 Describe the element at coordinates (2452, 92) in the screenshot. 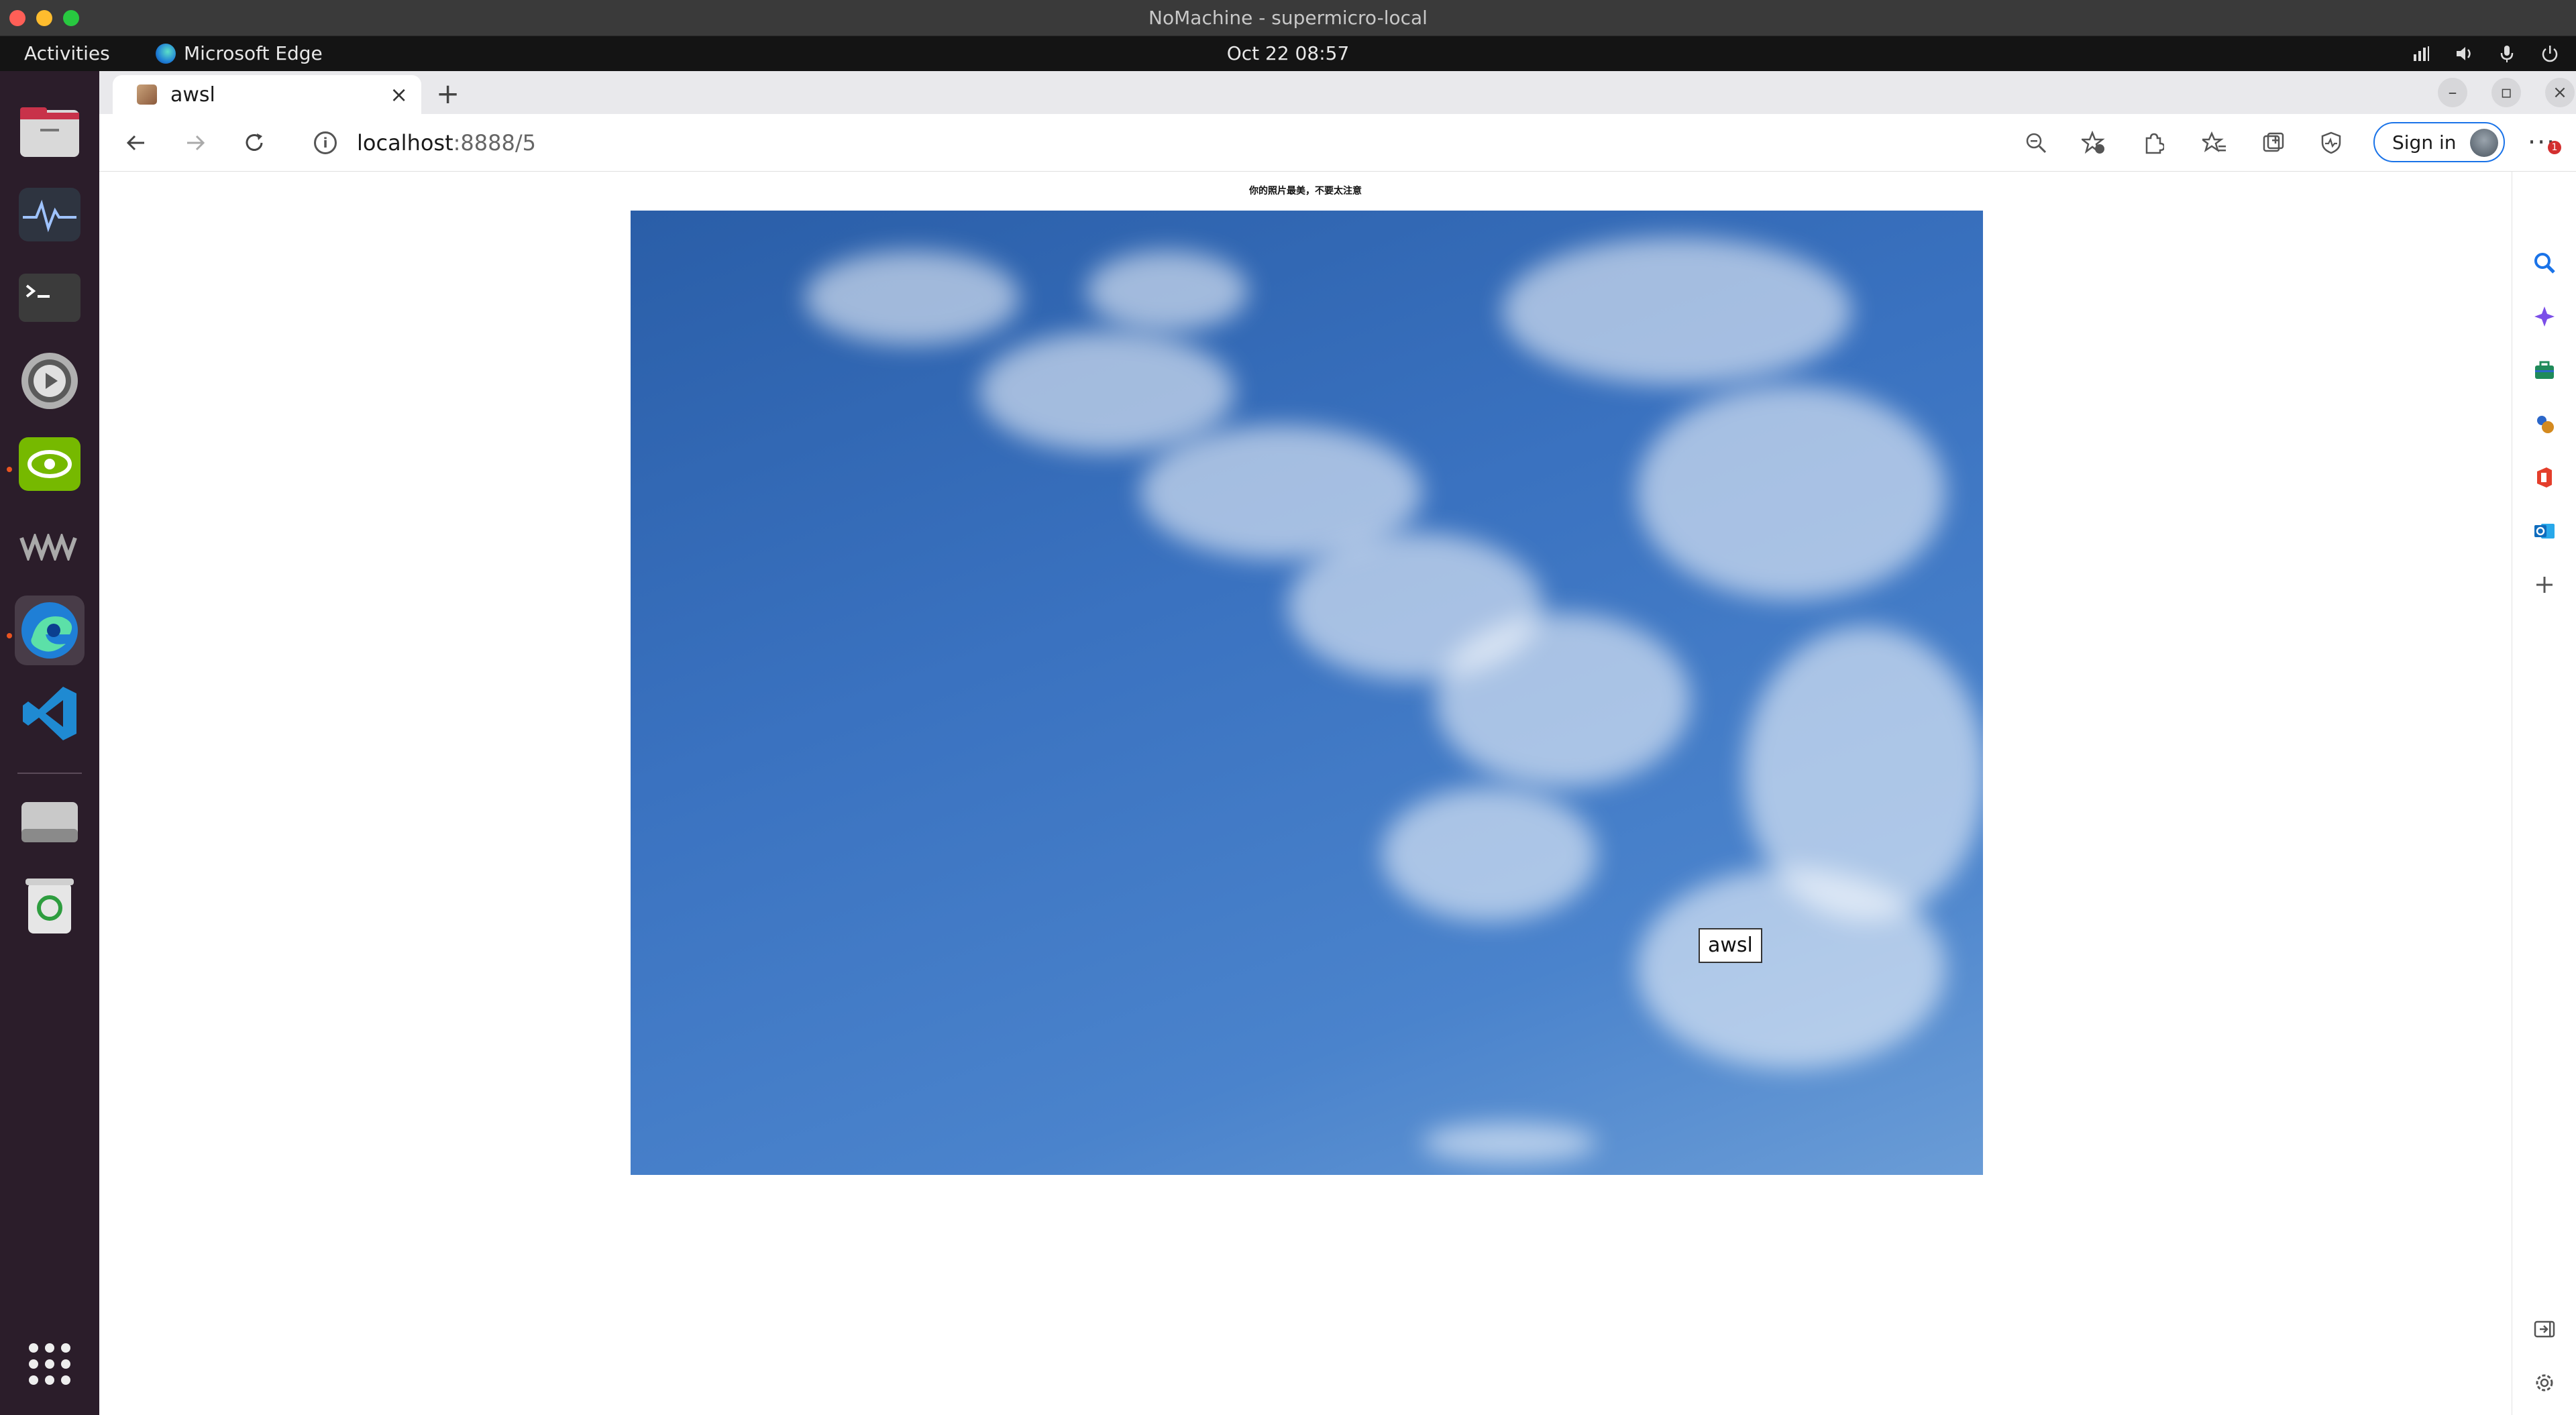

I see `minimize-button: –` at that location.